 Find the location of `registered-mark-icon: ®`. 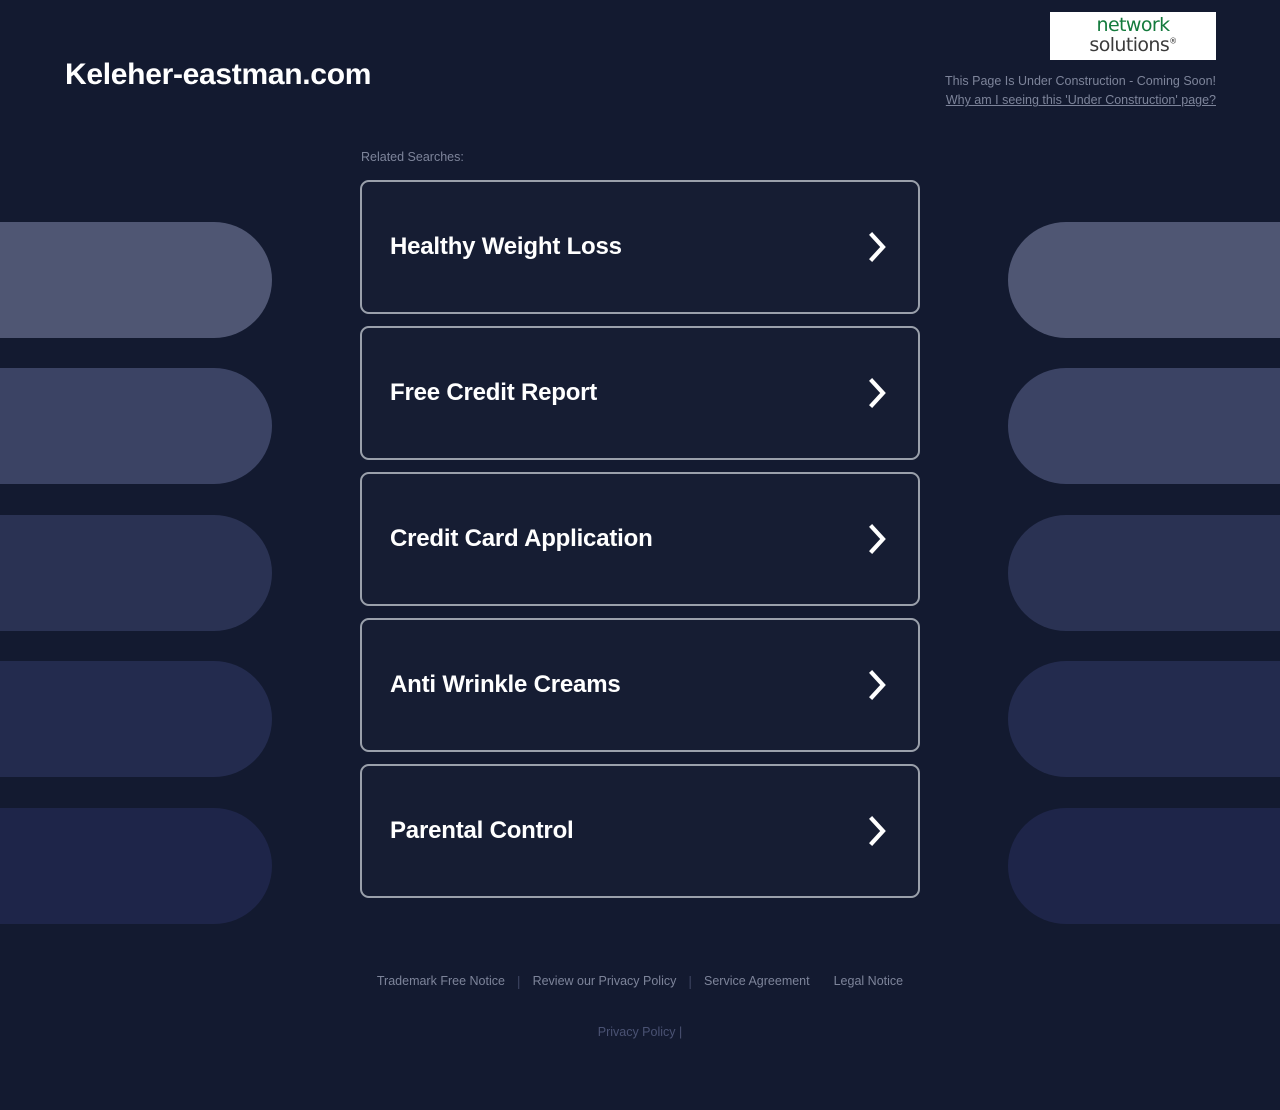

registered-mark-icon: ® is located at coordinates (1173, 41).